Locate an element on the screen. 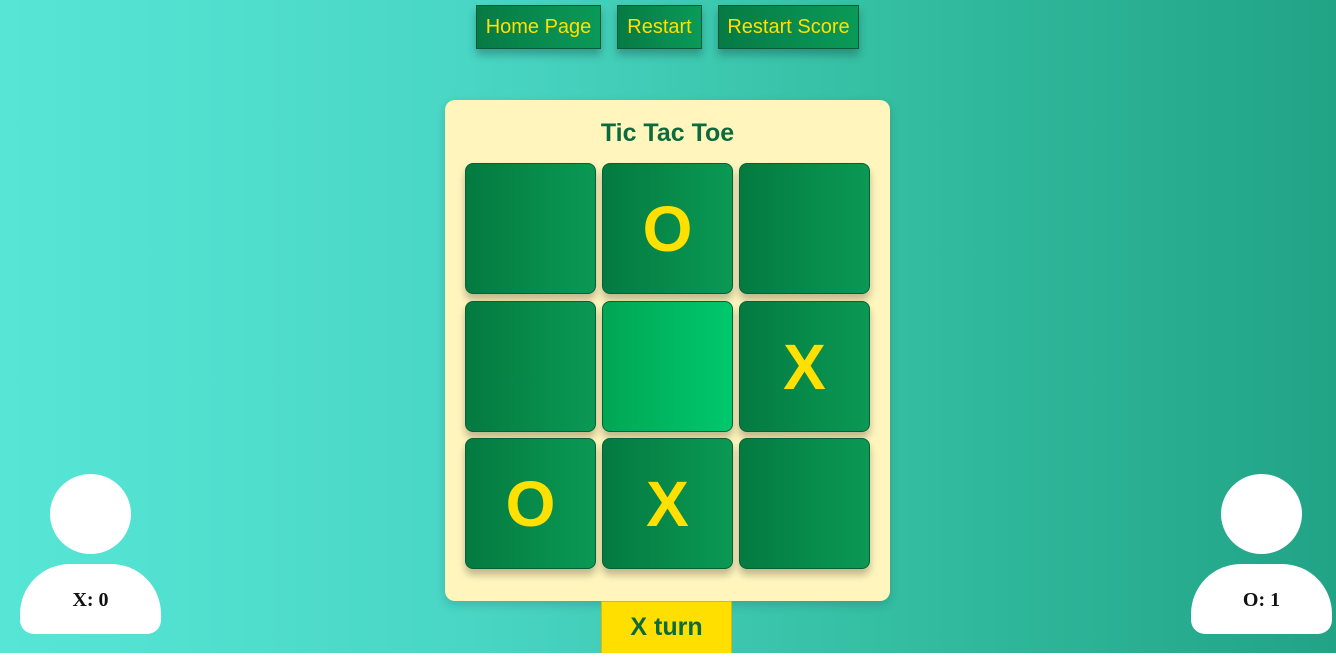 The width and height of the screenshot is (1336, 657). board-cell-7: O is located at coordinates (530, 503).